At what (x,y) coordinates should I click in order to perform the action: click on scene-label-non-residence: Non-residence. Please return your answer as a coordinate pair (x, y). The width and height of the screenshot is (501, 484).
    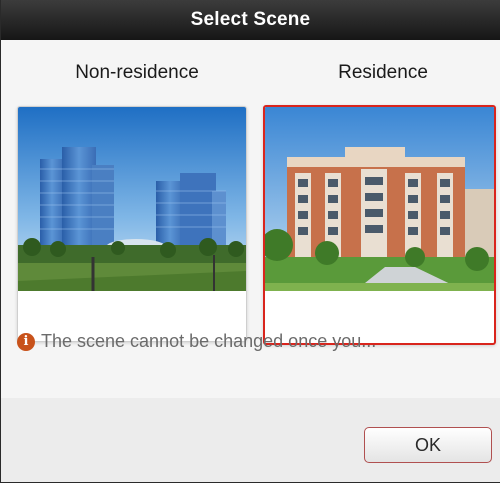
    Looking at the image, I should click on (137, 72).